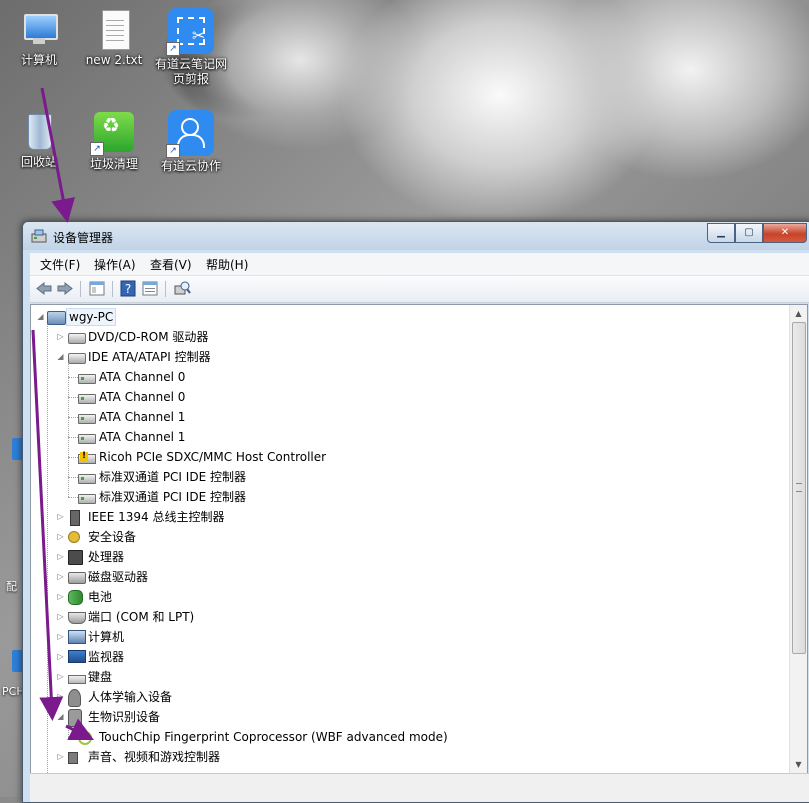 This screenshot has width=809, height=803. I want to click on desktop-icon-label: 回收站, so click(38, 162).